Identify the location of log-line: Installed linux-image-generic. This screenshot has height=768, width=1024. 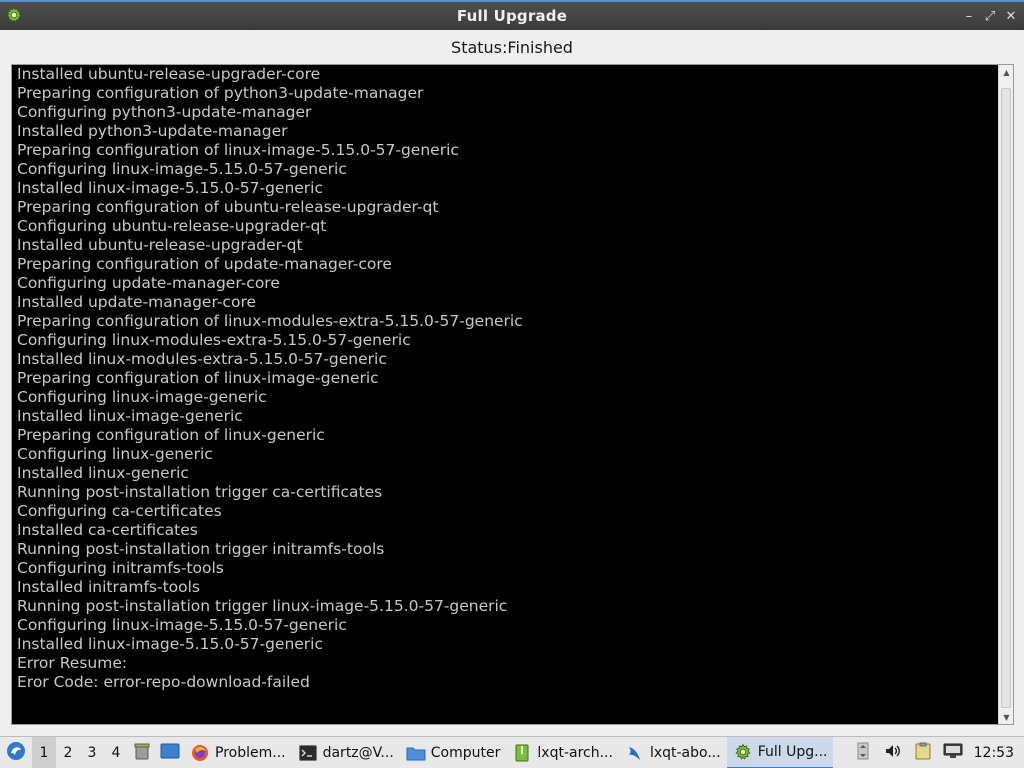
(130, 416).